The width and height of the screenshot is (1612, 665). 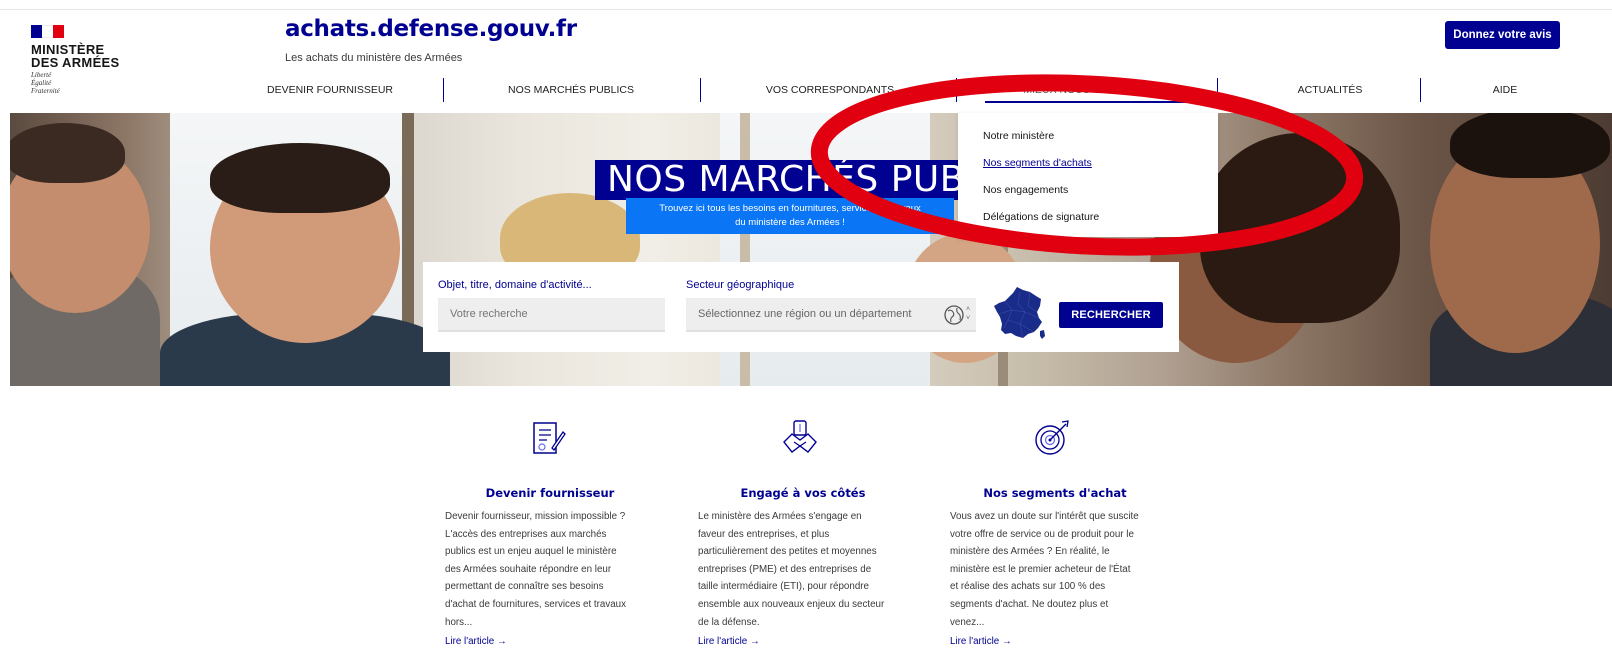 I want to click on target-icon, so click(x=1052, y=437).